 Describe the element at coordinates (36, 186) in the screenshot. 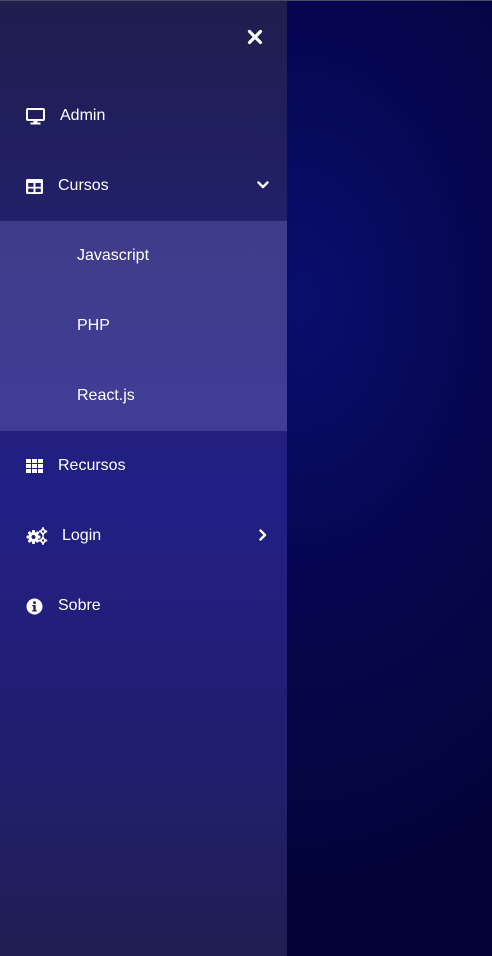

I see `table-icon` at that location.